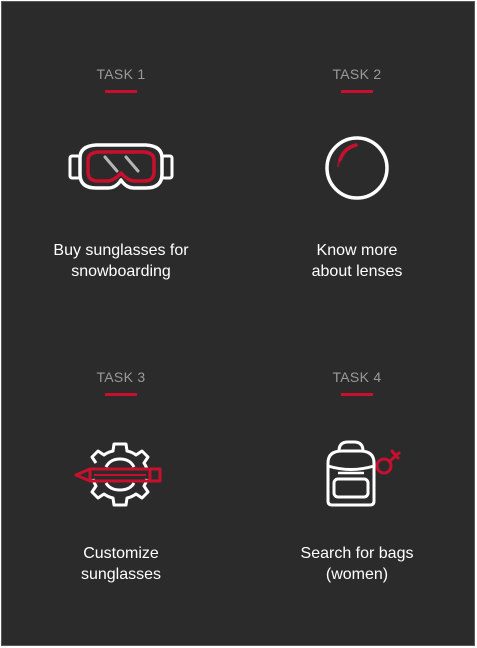  I want to click on goggles-icon, so click(121, 170).